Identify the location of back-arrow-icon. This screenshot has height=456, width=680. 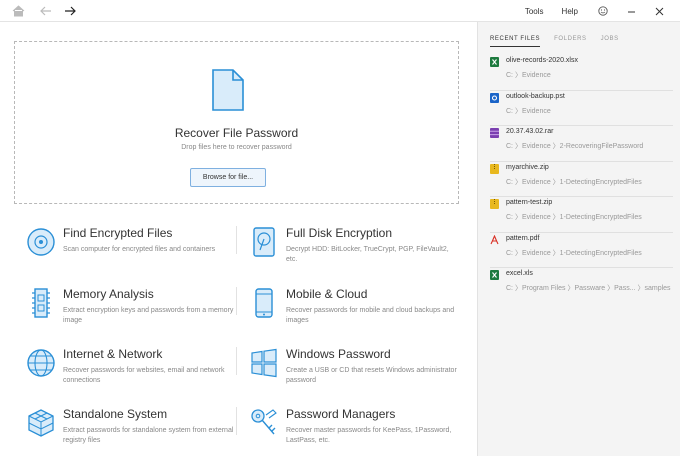
(45, 11).